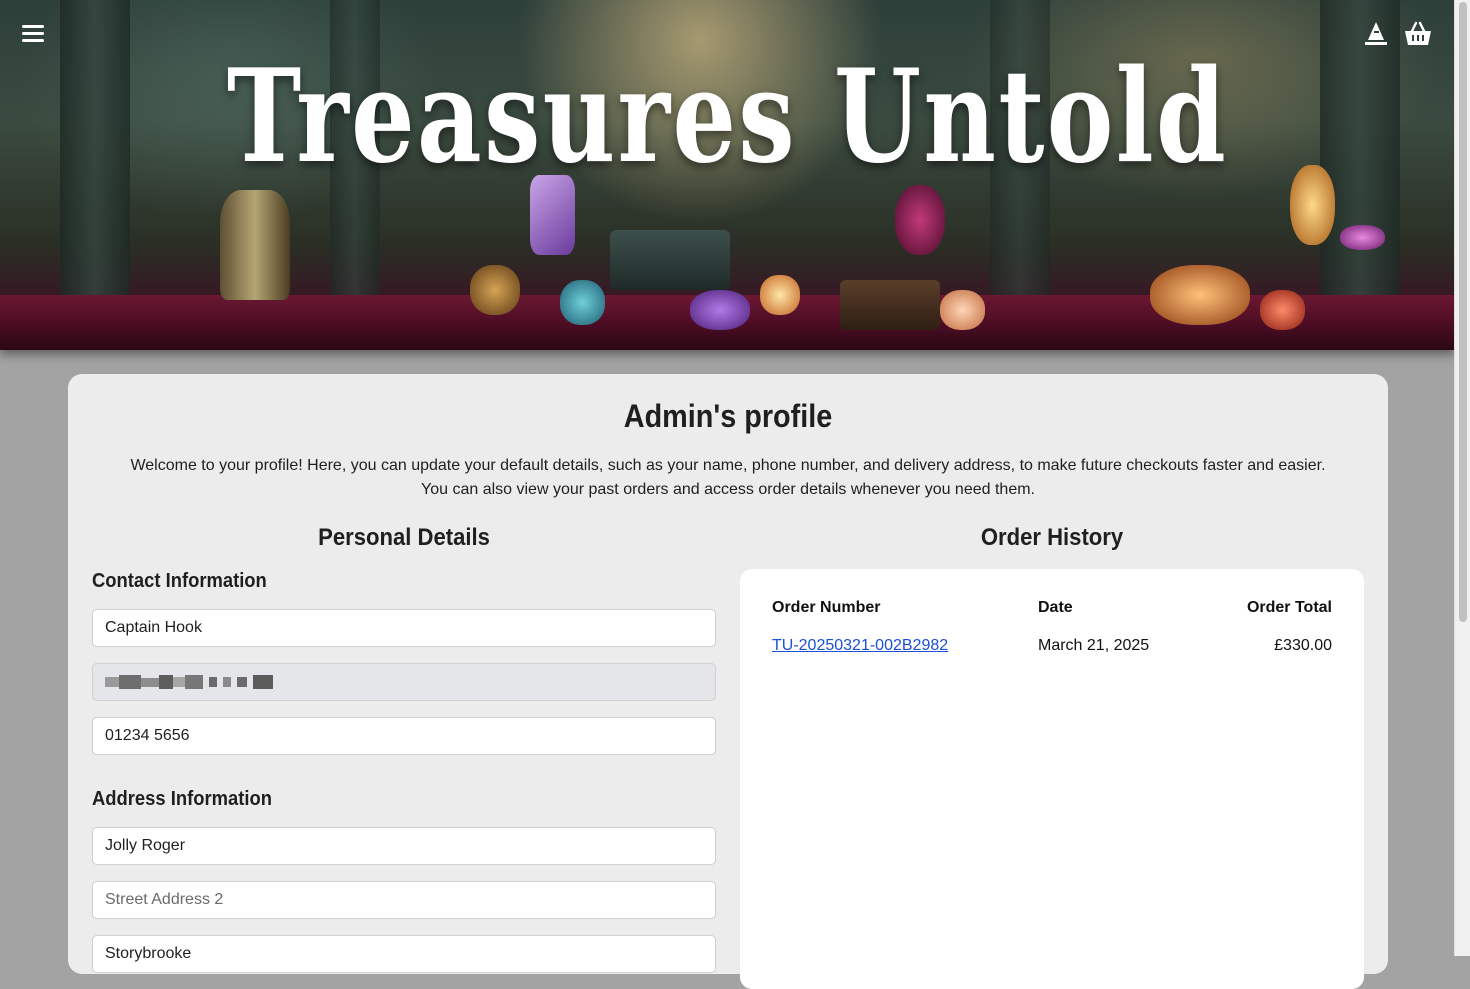 This screenshot has height=989, width=1470. Describe the element at coordinates (1303, 645) in the screenshot. I see `order-total-cell: £330.00` at that location.